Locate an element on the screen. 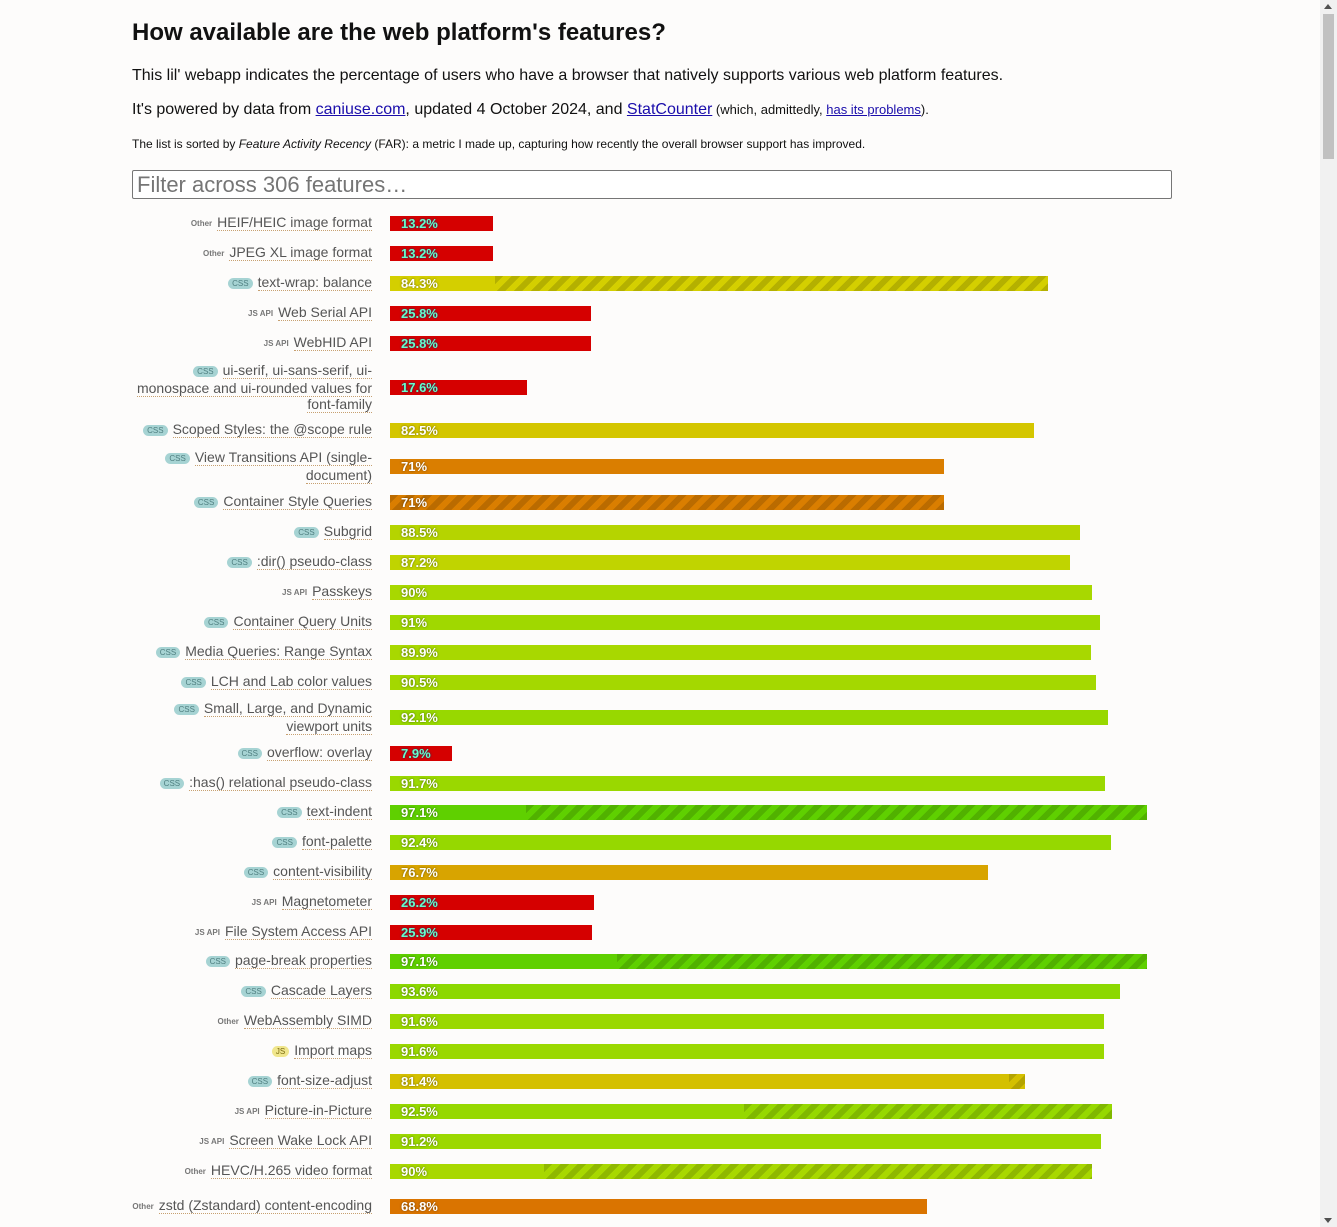 Image resolution: width=1337 pixels, height=1227 pixels. support-percentage: 91.6% is located at coordinates (419, 1021).